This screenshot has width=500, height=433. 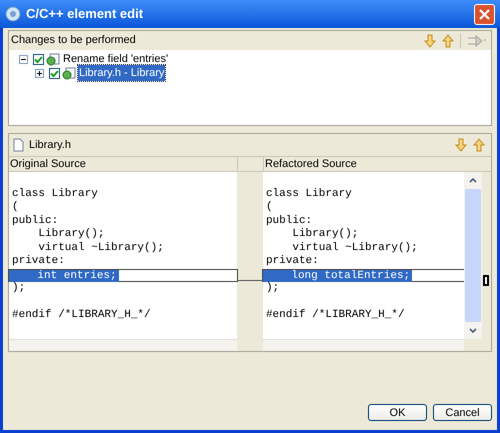 What do you see at coordinates (116, 59) in the screenshot?
I see `tree-item: Rename field 'entries'` at bounding box center [116, 59].